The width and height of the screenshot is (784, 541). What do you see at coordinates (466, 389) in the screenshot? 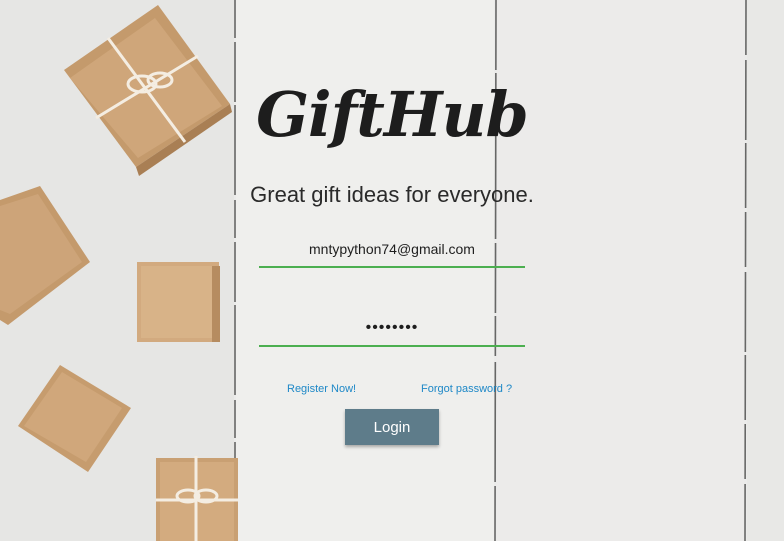
I see `forgot-password-link: Forgot password ?` at bounding box center [466, 389].